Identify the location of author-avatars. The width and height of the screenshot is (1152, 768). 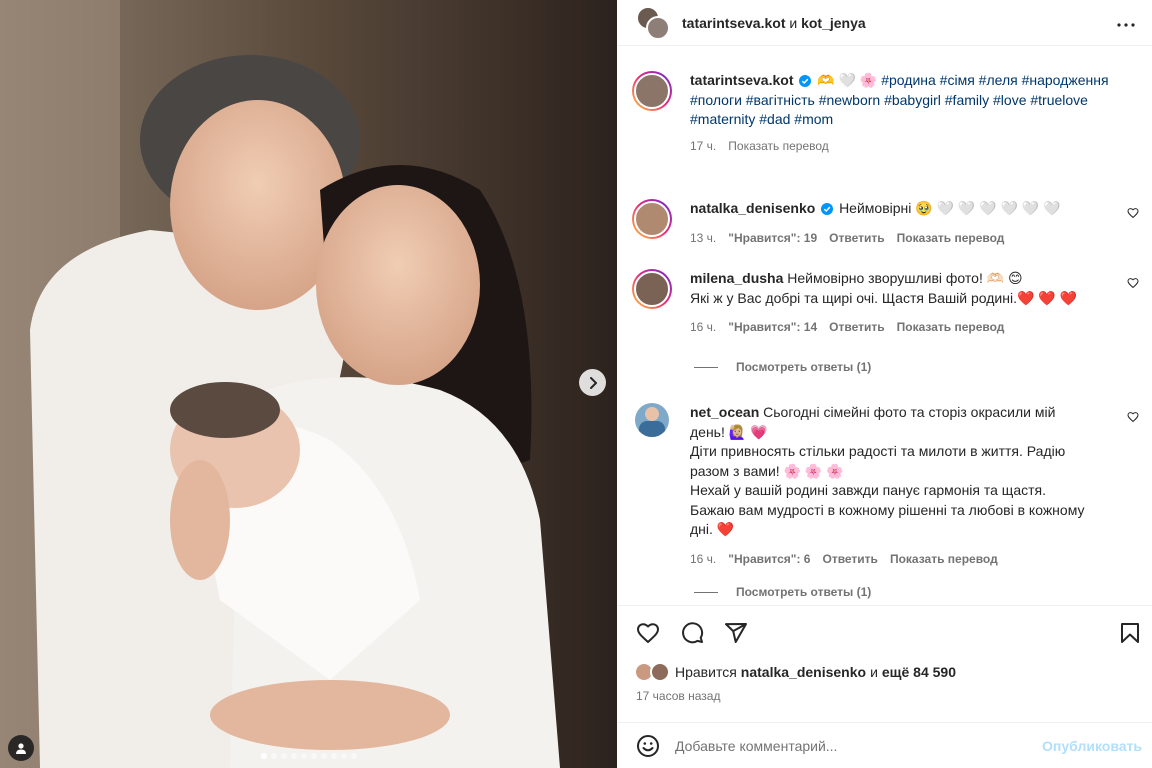
(653, 22).